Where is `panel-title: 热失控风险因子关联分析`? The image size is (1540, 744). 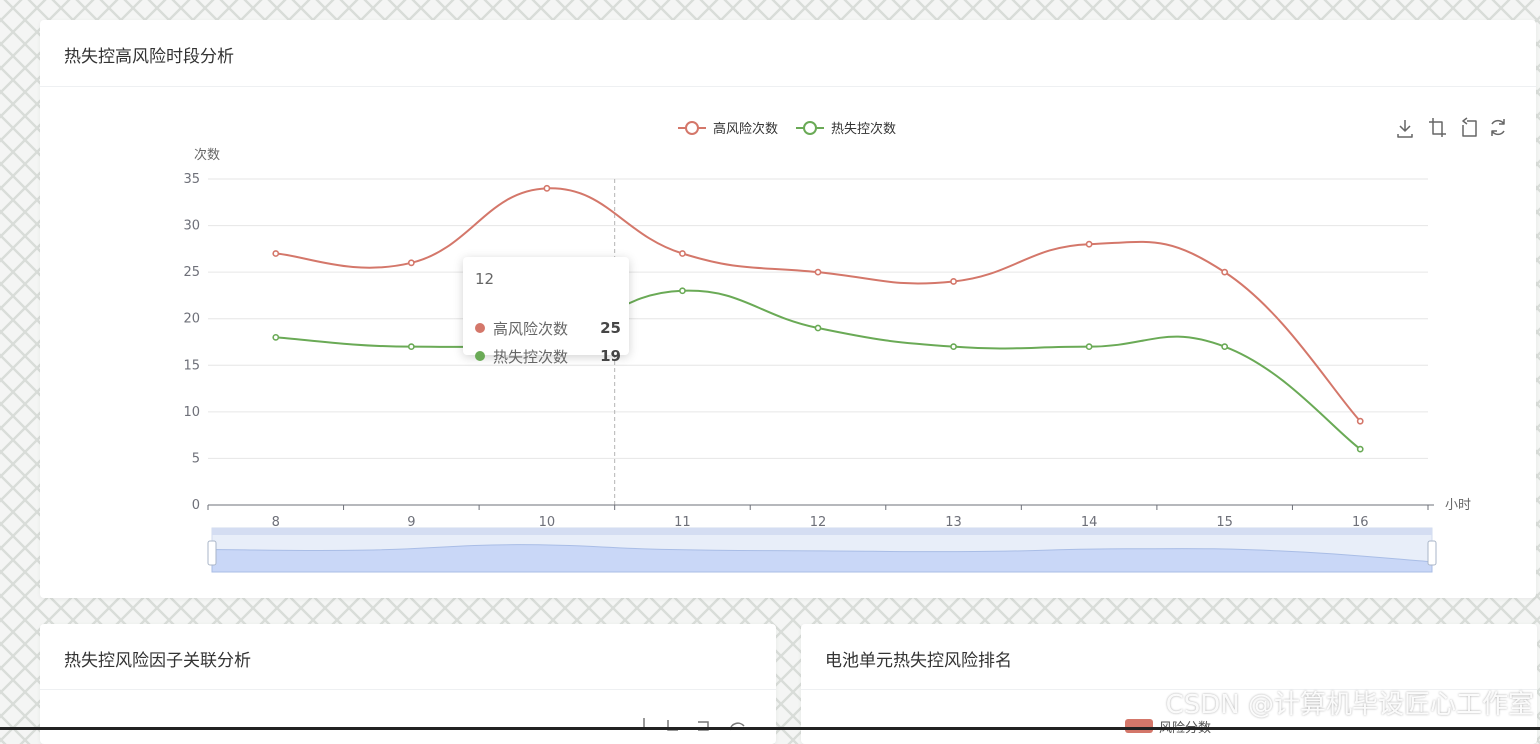 panel-title: 热失控风险因子关联分析 is located at coordinates (157, 661).